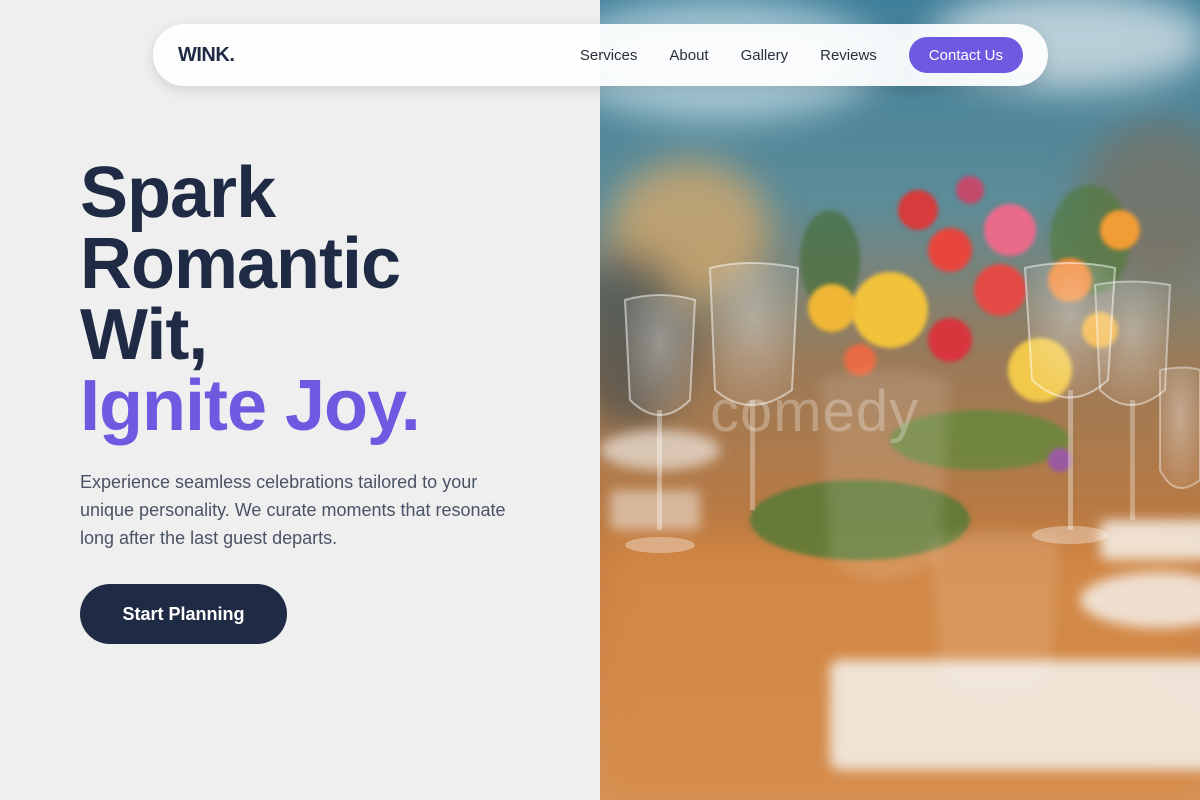  What do you see at coordinates (609, 55) in the screenshot?
I see `nav-link-services: Services` at bounding box center [609, 55].